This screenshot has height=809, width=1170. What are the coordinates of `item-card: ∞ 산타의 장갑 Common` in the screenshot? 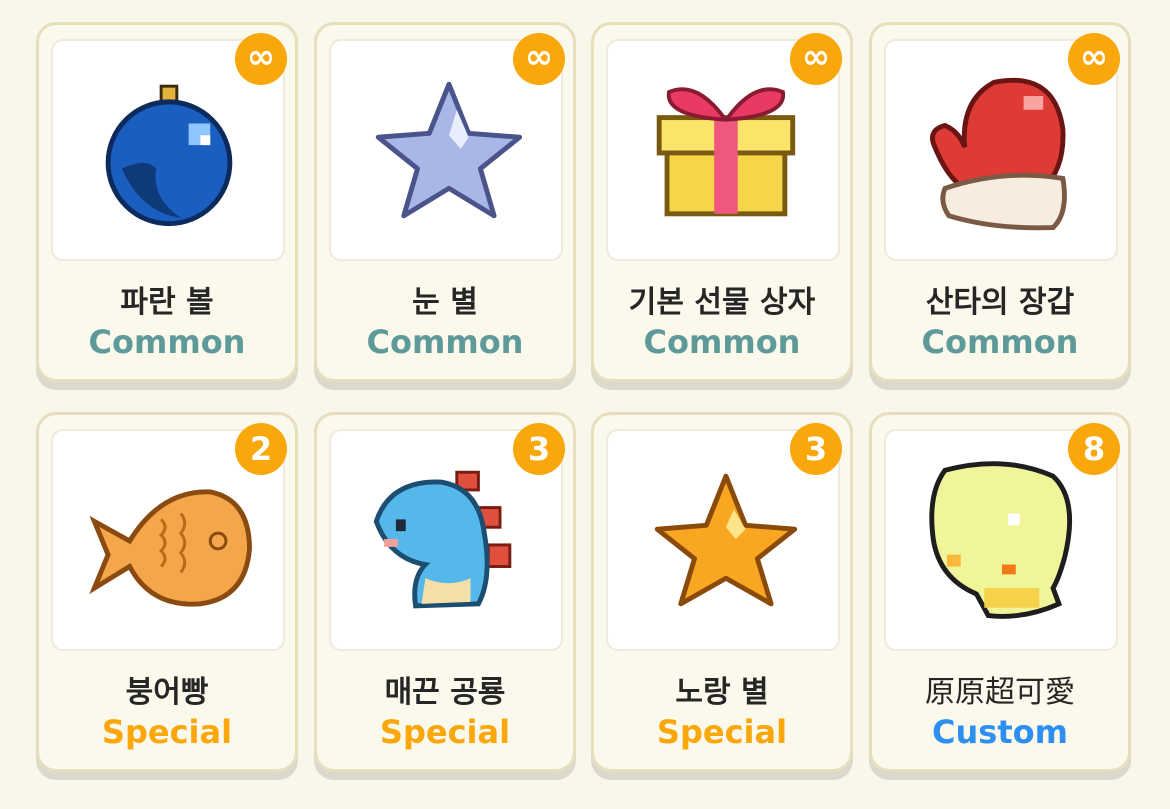 It's located at (1000, 202).